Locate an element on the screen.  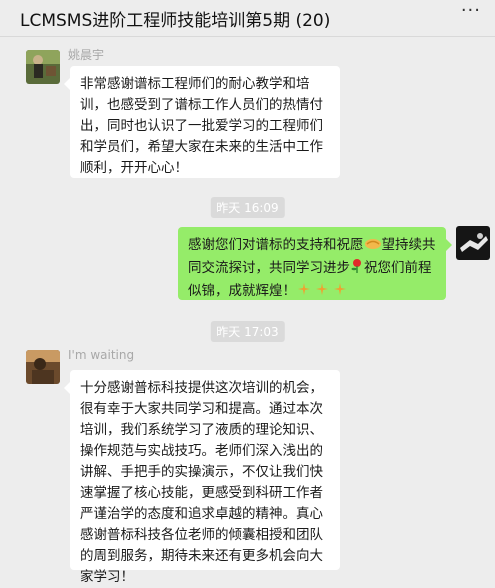
handshake-emoji-icon is located at coordinates (373, 247).